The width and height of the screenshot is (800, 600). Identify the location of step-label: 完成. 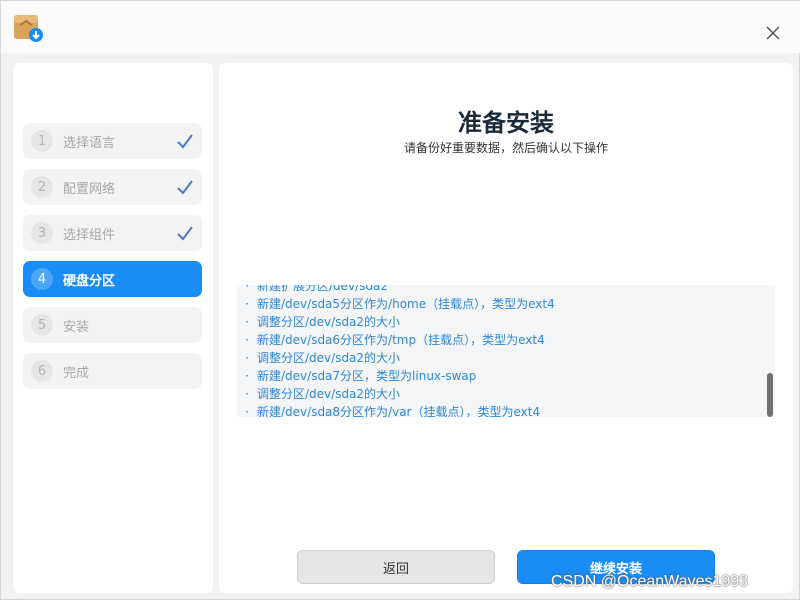
(76, 373).